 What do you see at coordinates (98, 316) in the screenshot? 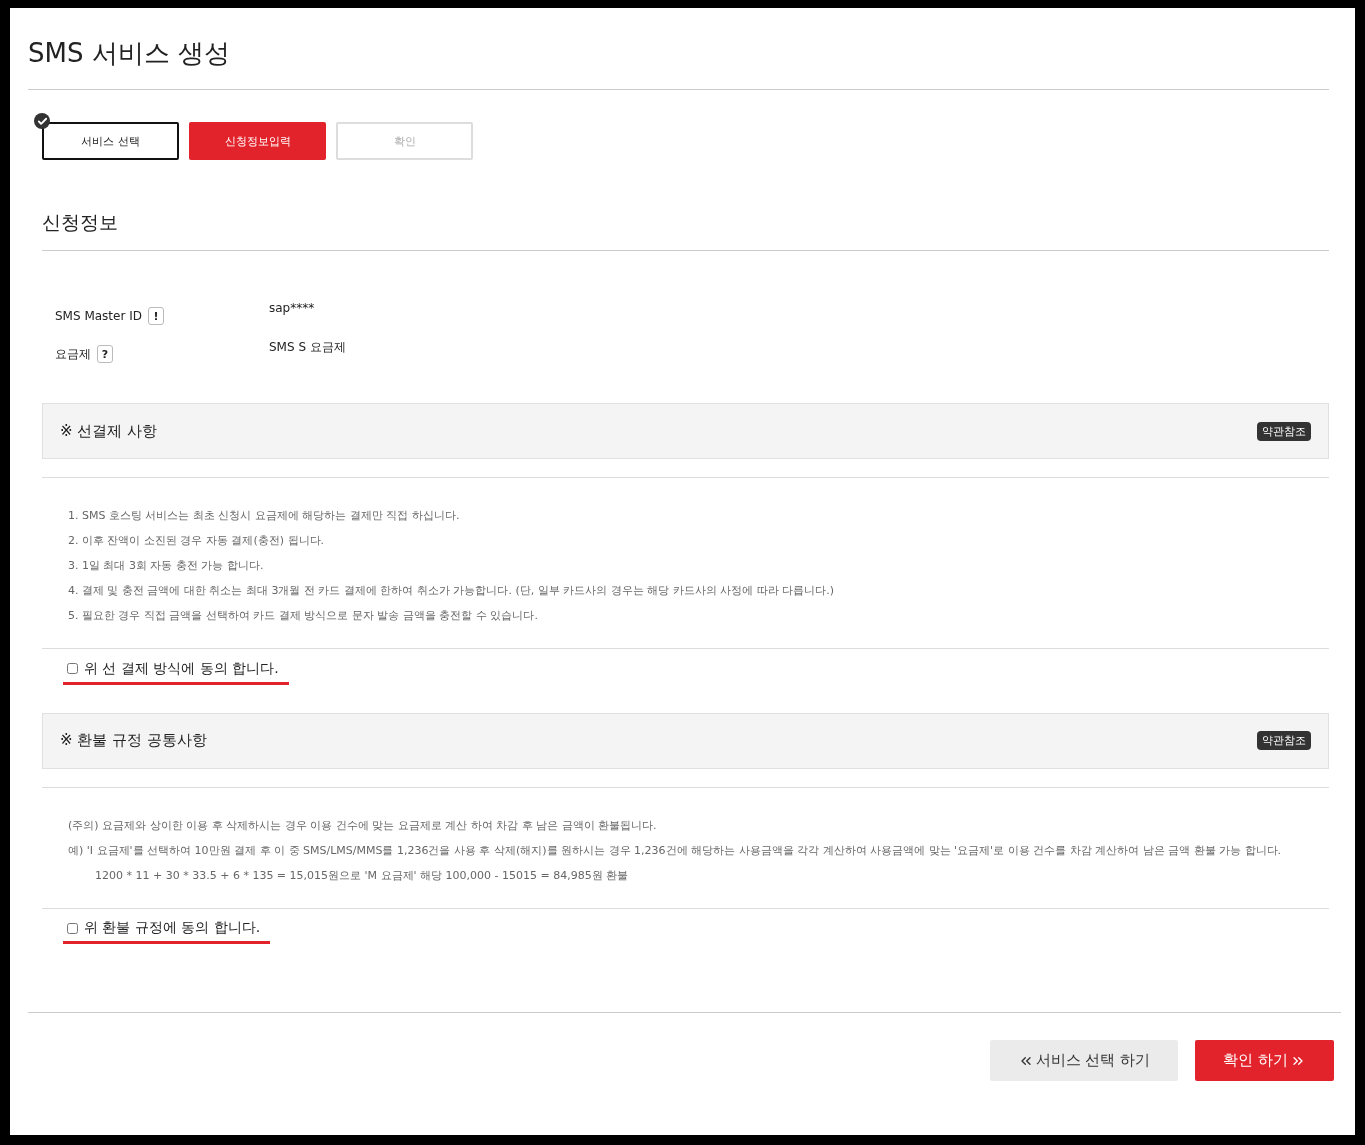
I see `field-label: SMS Master ID` at bounding box center [98, 316].